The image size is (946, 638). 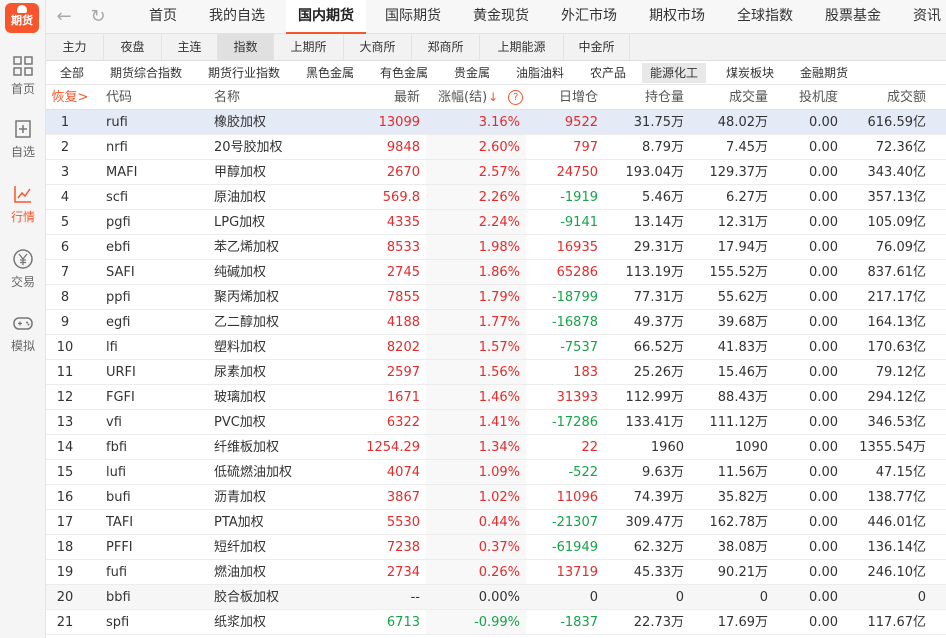 What do you see at coordinates (23, 204) in the screenshot?
I see `sidebar-item-market: 行情` at bounding box center [23, 204].